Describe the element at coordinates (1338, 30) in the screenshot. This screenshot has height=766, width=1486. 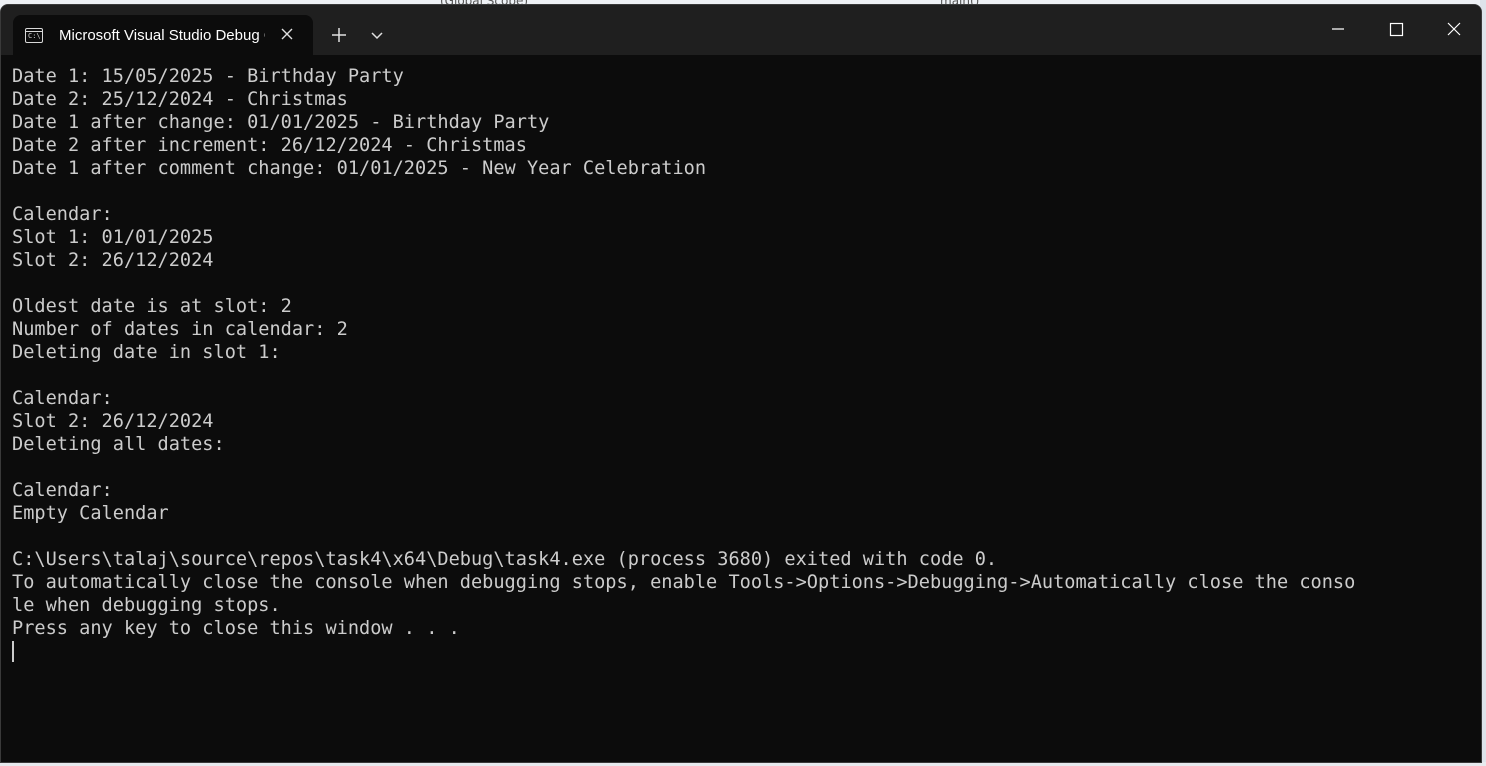
I see `minimize-button` at that location.